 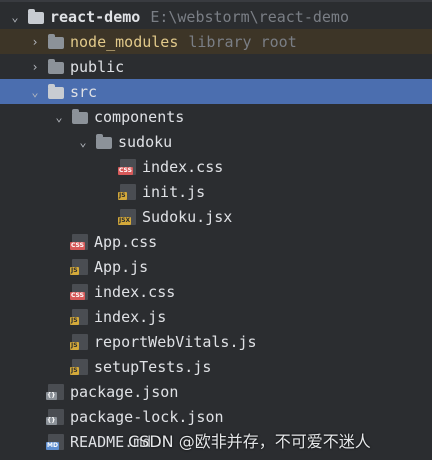 I want to click on tree-item-node-modules: › node_modules library root, so click(x=216, y=41).